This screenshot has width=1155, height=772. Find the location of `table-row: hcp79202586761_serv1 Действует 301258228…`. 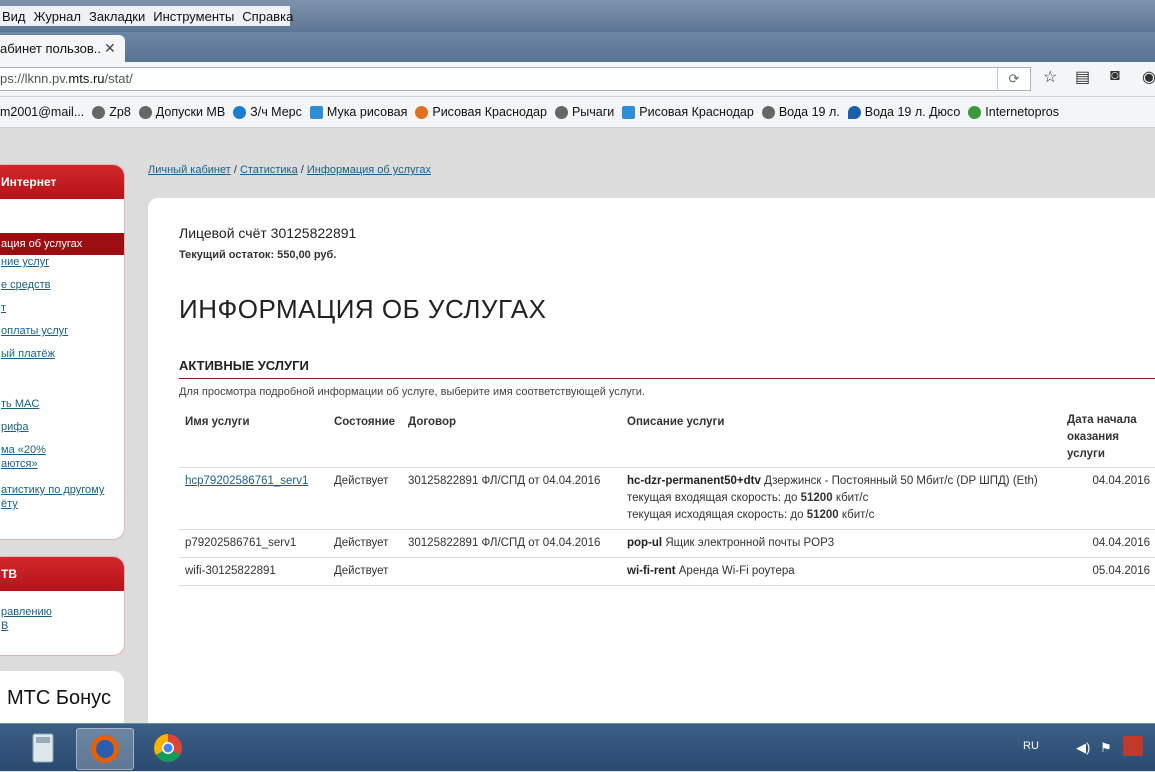

table-row: hcp79202586761_serv1 Действует 301258228… is located at coordinates (667, 498).